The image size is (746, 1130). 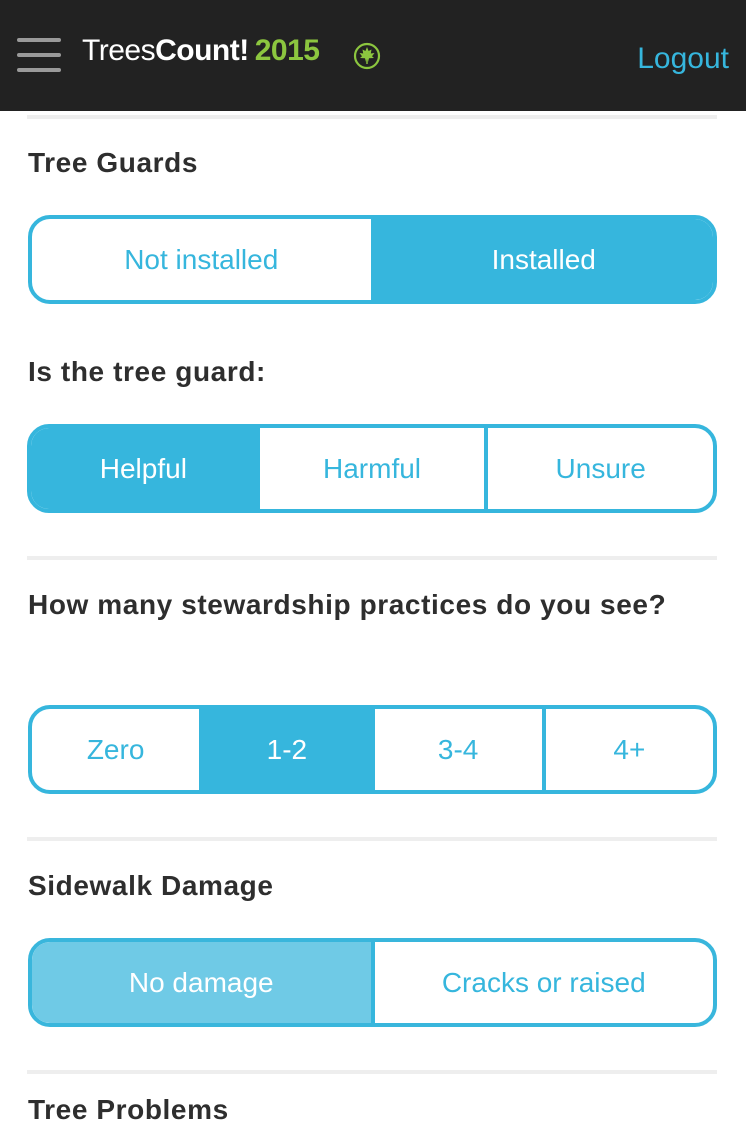 What do you see at coordinates (544, 982) in the screenshot?
I see `option-cracks-or-raised: Cracks or raised` at bounding box center [544, 982].